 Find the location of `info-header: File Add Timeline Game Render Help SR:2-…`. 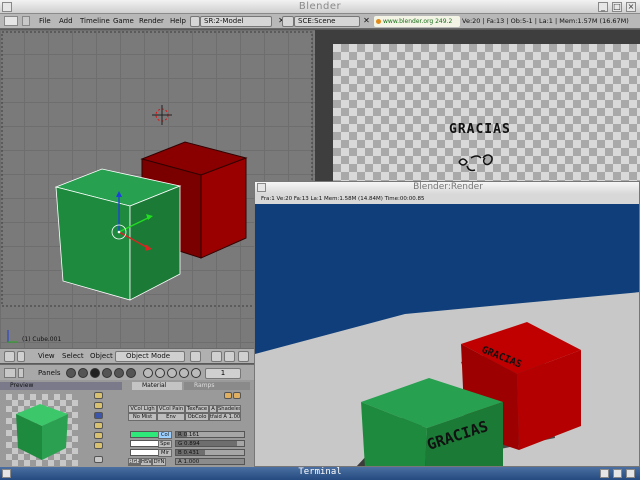

info-header: File Add Timeline Game Render Help SR:2-… is located at coordinates (320, 21).